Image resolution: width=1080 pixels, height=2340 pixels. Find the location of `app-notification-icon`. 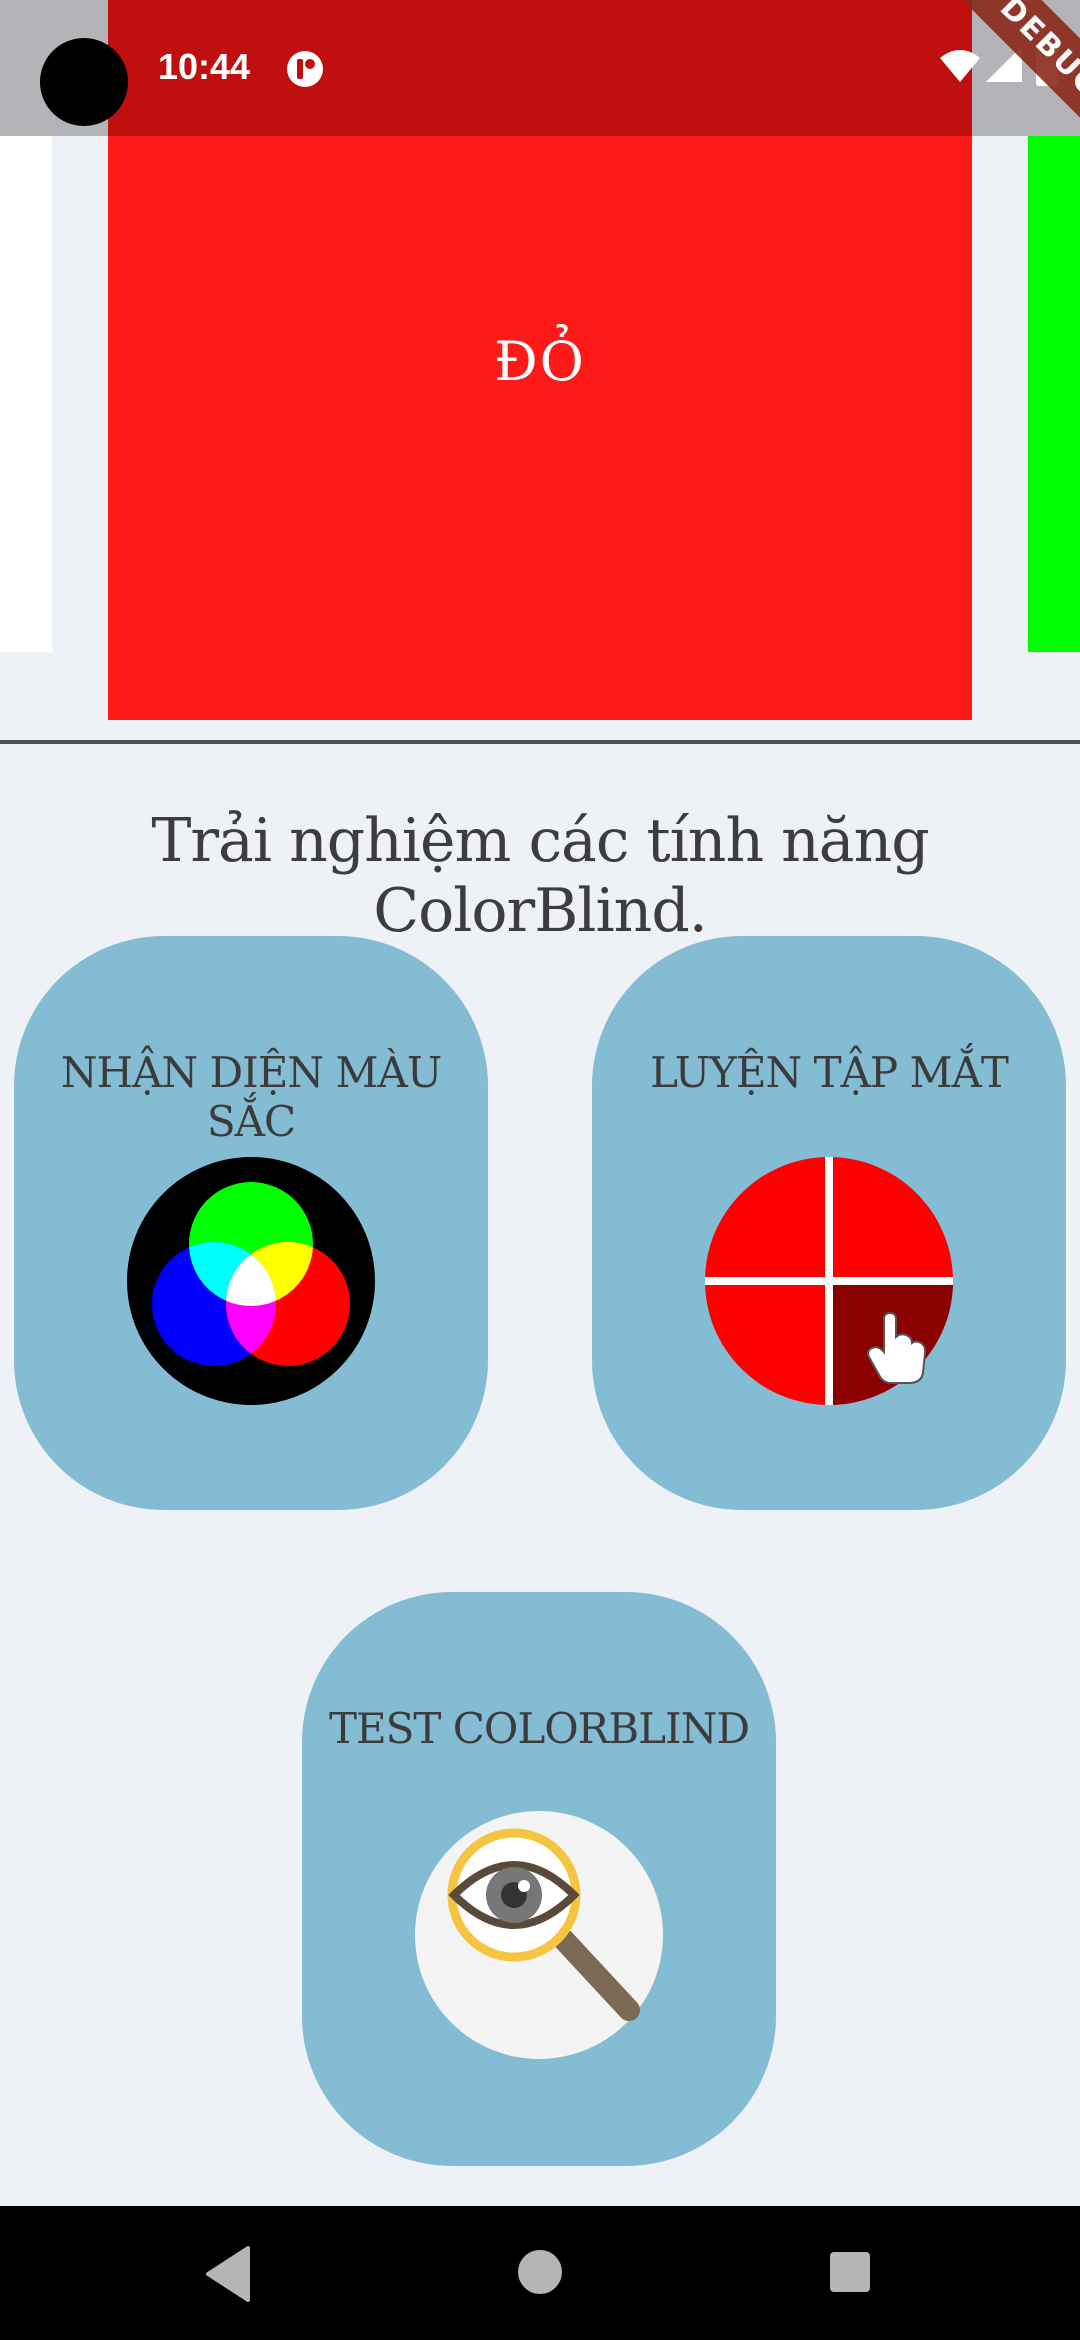

app-notification-icon is located at coordinates (305, 69).